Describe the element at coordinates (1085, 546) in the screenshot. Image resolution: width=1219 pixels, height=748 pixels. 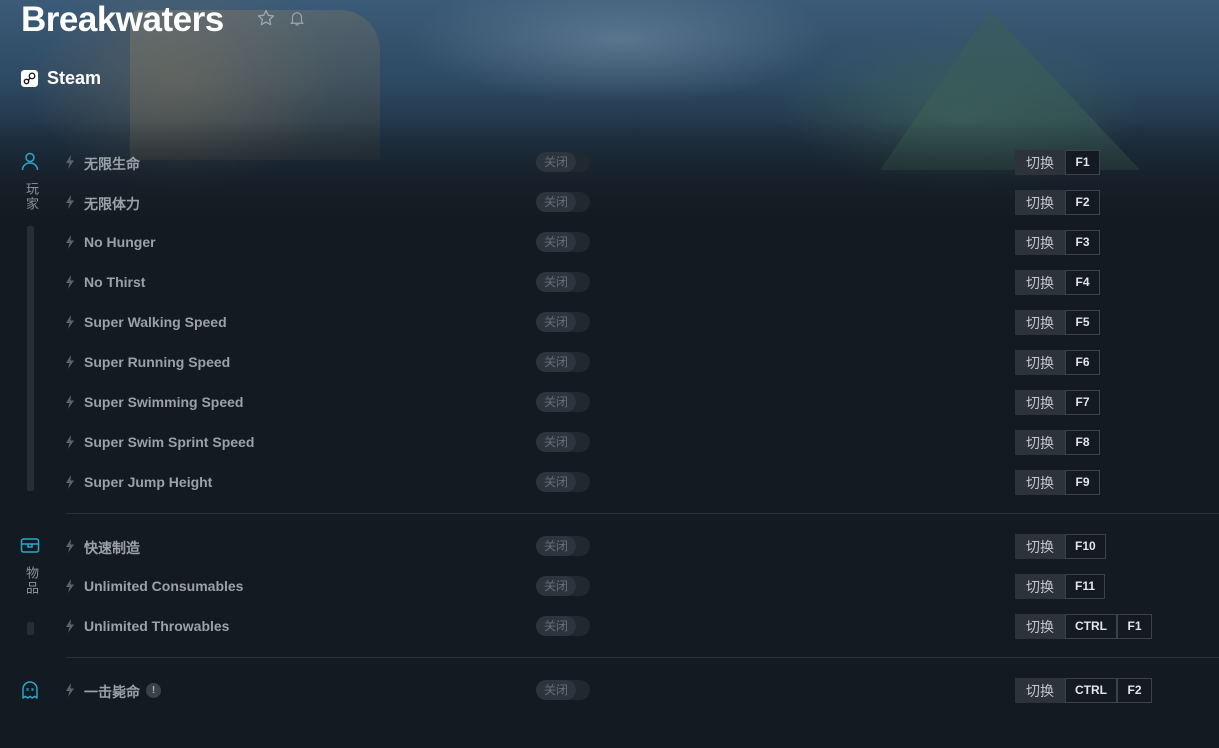
I see `hotkey-key: F10` at that location.